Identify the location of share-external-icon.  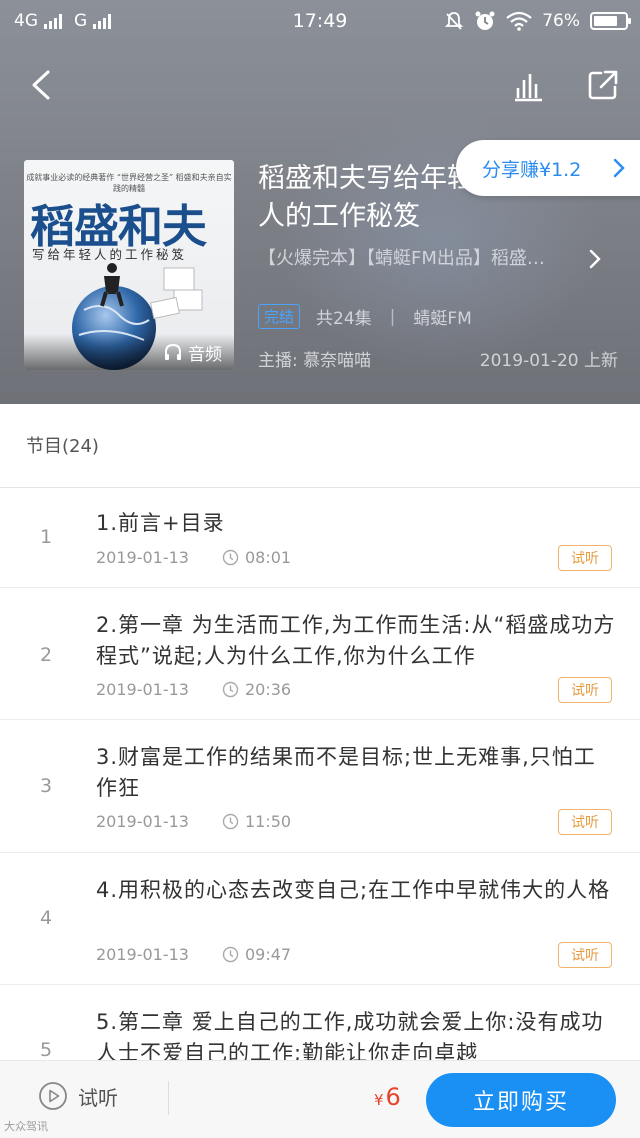
(603, 85).